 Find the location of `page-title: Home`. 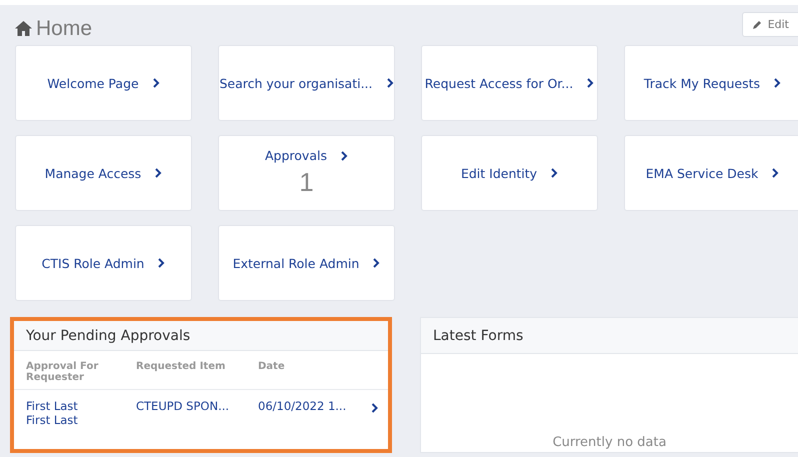

page-title: Home is located at coordinates (64, 28).